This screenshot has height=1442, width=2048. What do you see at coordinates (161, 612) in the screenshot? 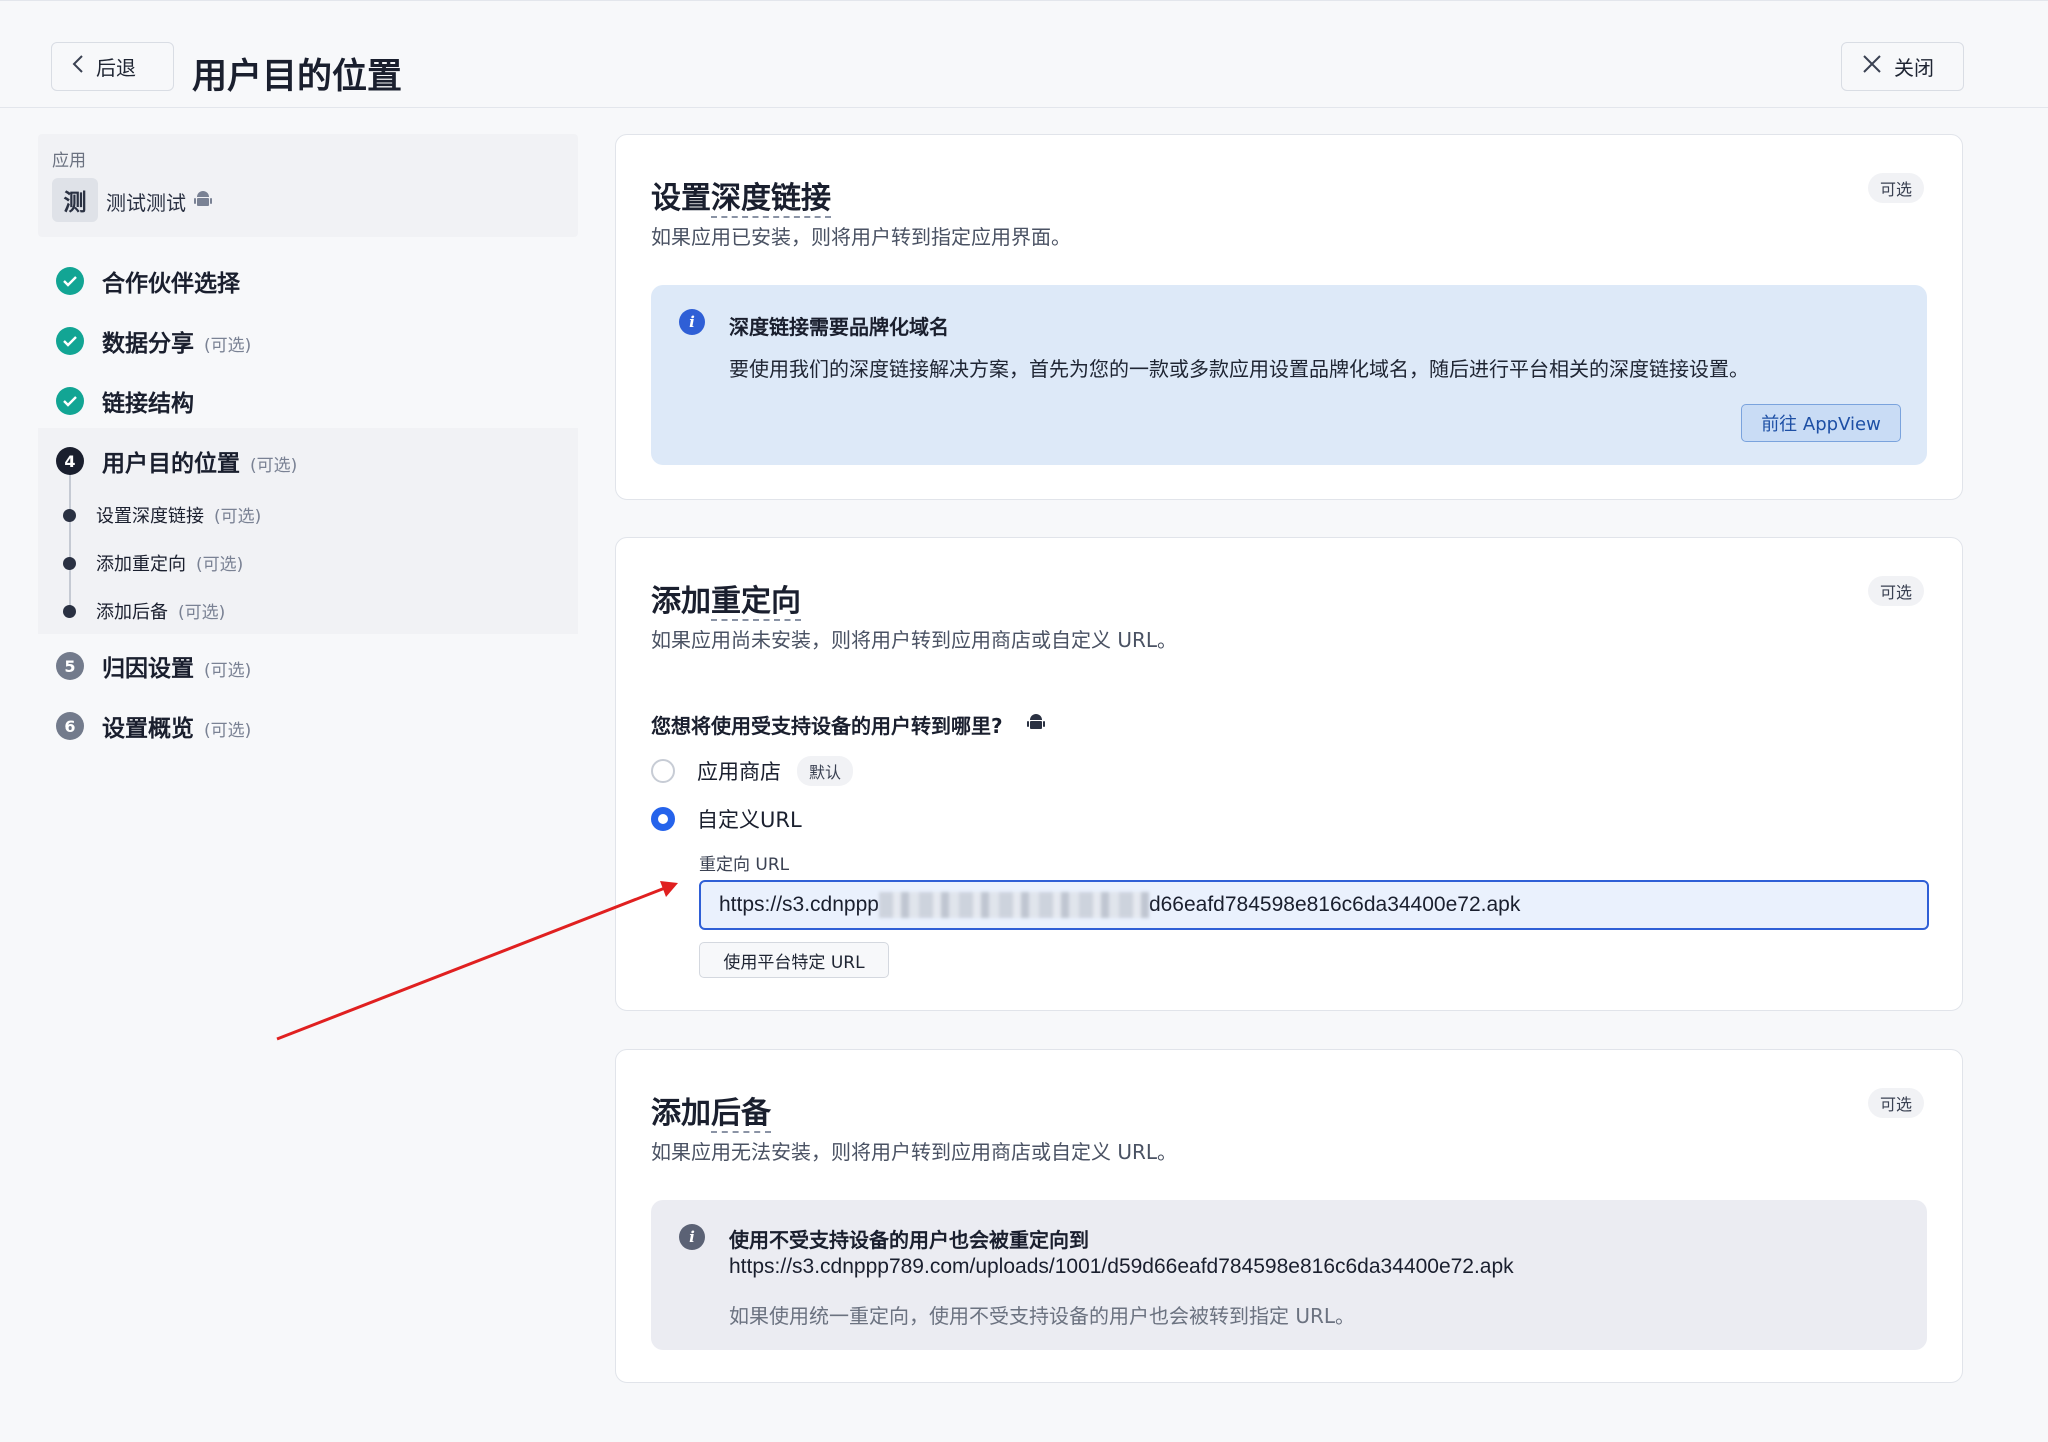
I see `substep-label: 添加后备 (可选)` at bounding box center [161, 612].